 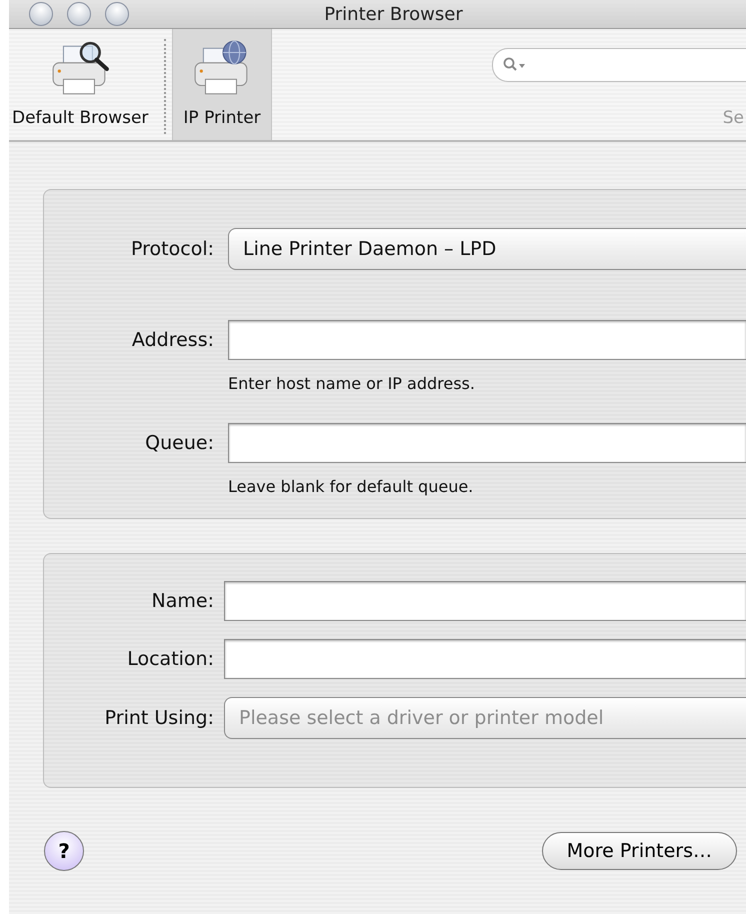 What do you see at coordinates (619, 65) in the screenshot?
I see `search-field` at bounding box center [619, 65].